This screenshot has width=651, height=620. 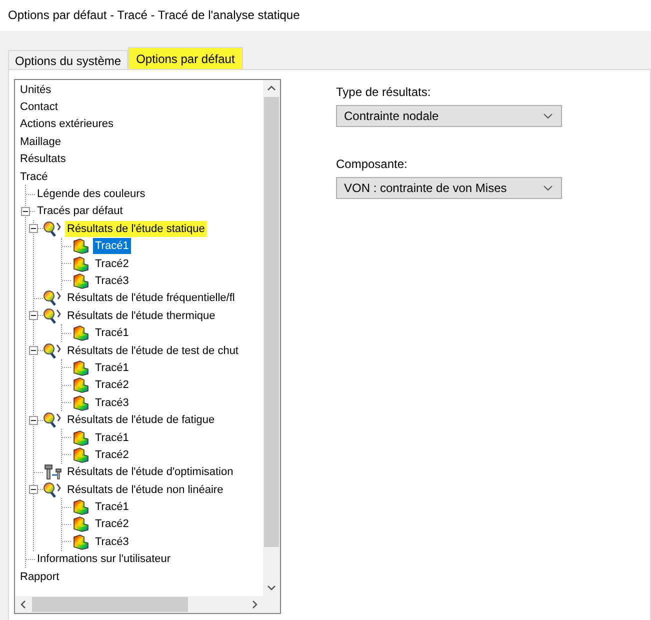 I want to click on scroll-down-icon, so click(x=271, y=587).